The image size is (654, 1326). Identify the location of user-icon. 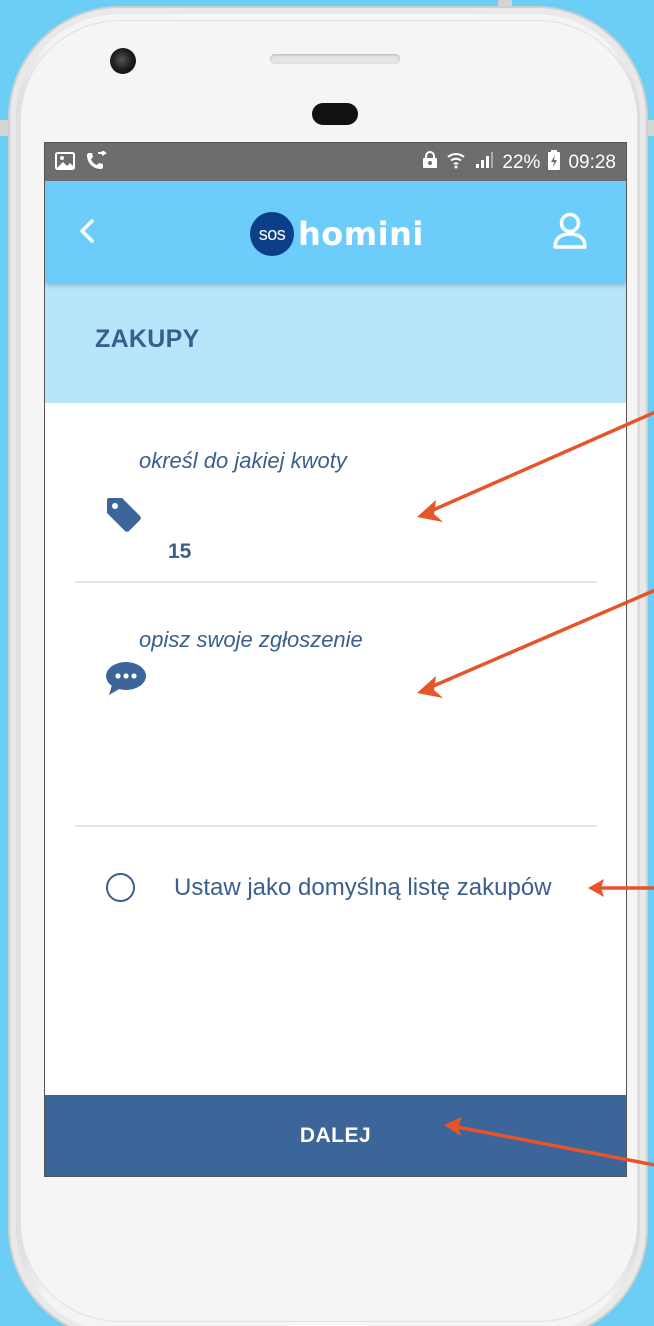
(570, 230).